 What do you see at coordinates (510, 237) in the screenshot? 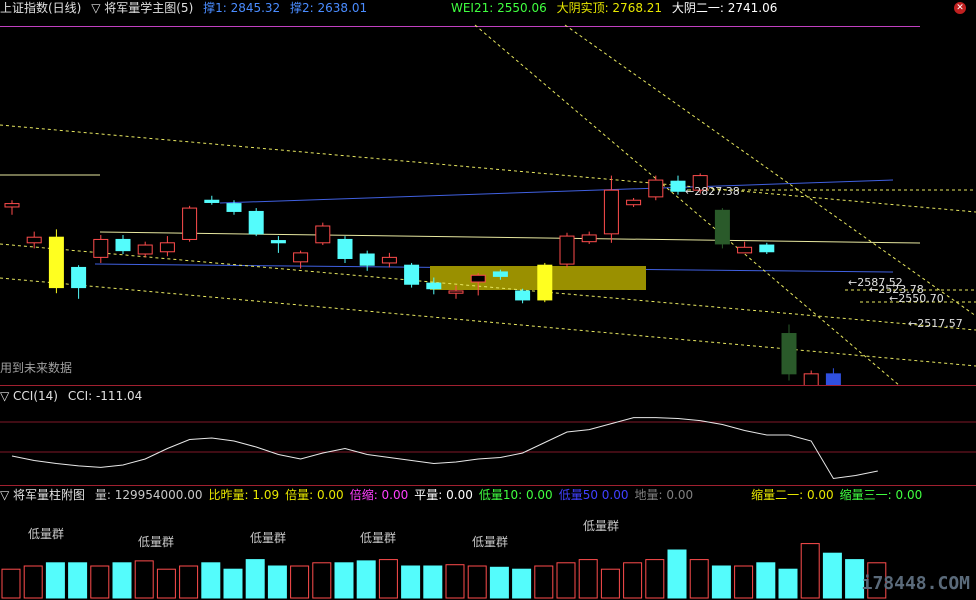
I see `wei-line` at bounding box center [510, 237].